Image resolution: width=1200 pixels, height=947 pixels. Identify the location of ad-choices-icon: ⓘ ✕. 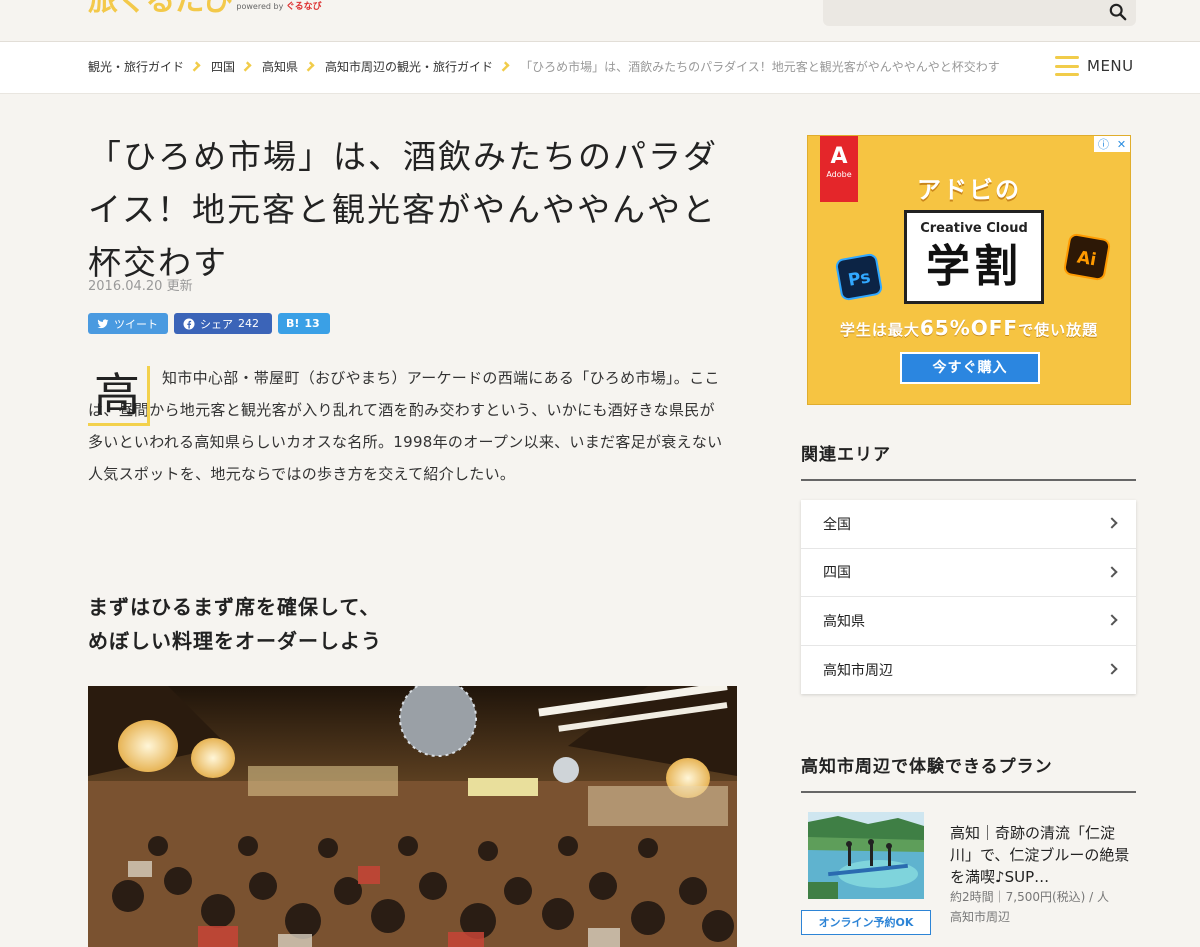
(1112, 144).